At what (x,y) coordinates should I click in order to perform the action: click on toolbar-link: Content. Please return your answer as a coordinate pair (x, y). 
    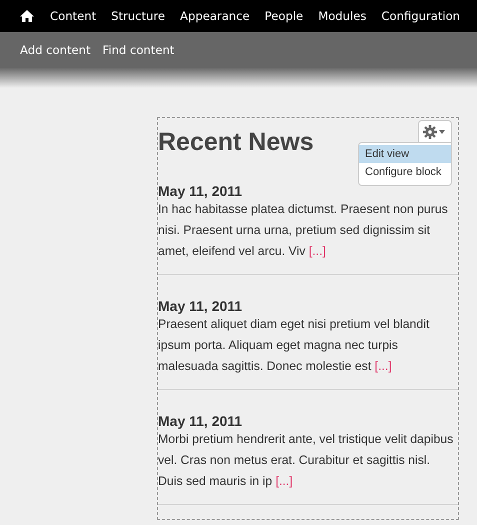
    Looking at the image, I should click on (73, 16).